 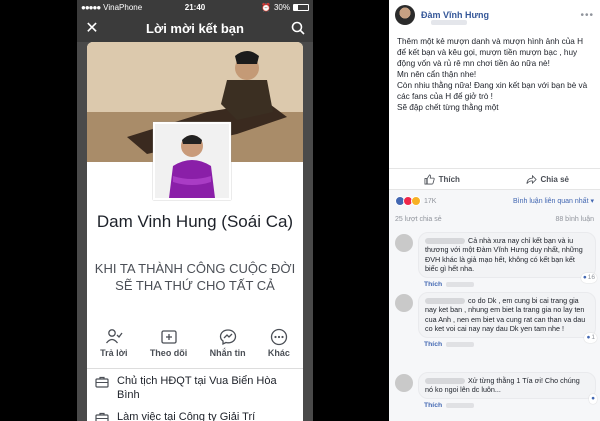 I want to click on search-icon, so click(x=298, y=28).